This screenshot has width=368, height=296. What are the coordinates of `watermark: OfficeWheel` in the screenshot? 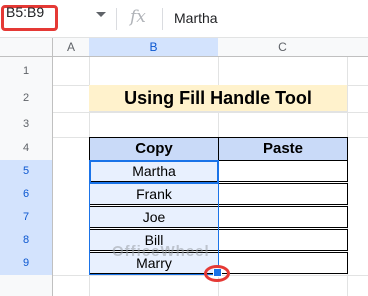 It's located at (161, 251).